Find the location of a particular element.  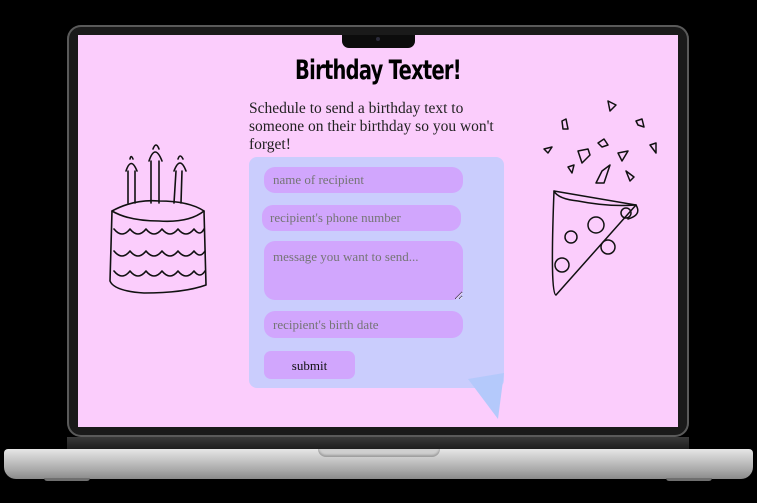

submit-button: submit is located at coordinates (309, 365).